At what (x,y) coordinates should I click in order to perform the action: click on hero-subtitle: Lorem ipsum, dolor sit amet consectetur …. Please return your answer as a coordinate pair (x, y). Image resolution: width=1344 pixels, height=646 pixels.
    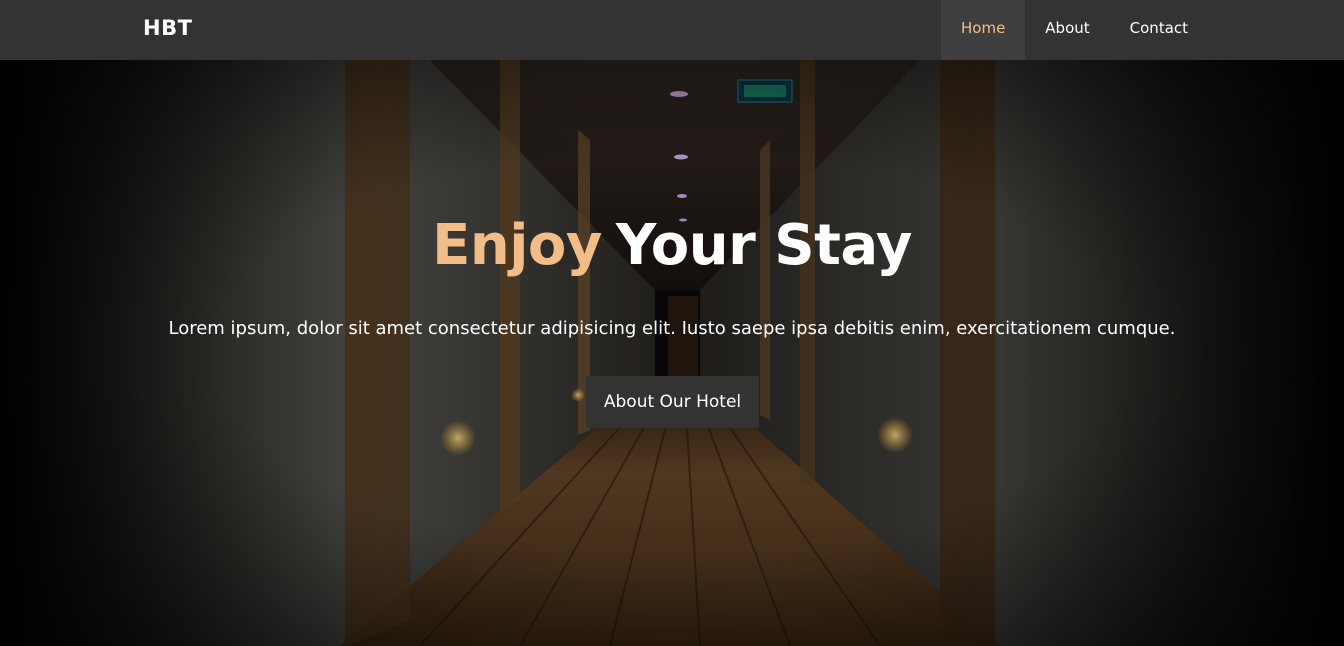
    Looking at the image, I should click on (672, 328).